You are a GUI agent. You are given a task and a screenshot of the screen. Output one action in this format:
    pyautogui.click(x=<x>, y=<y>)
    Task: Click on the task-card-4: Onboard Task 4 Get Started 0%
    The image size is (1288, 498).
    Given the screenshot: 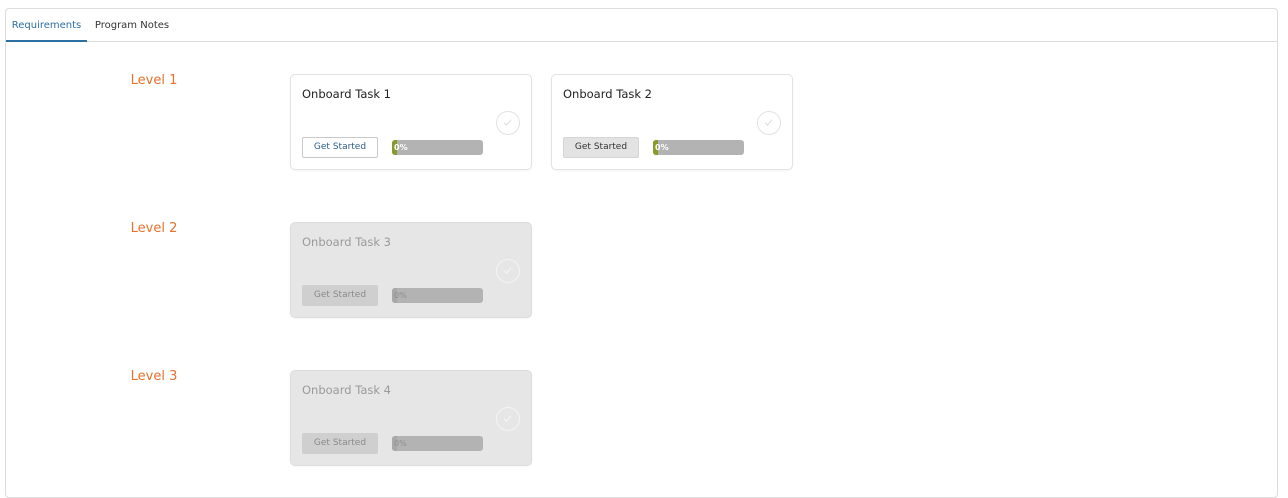 What is the action you would take?
    pyautogui.click(x=411, y=418)
    